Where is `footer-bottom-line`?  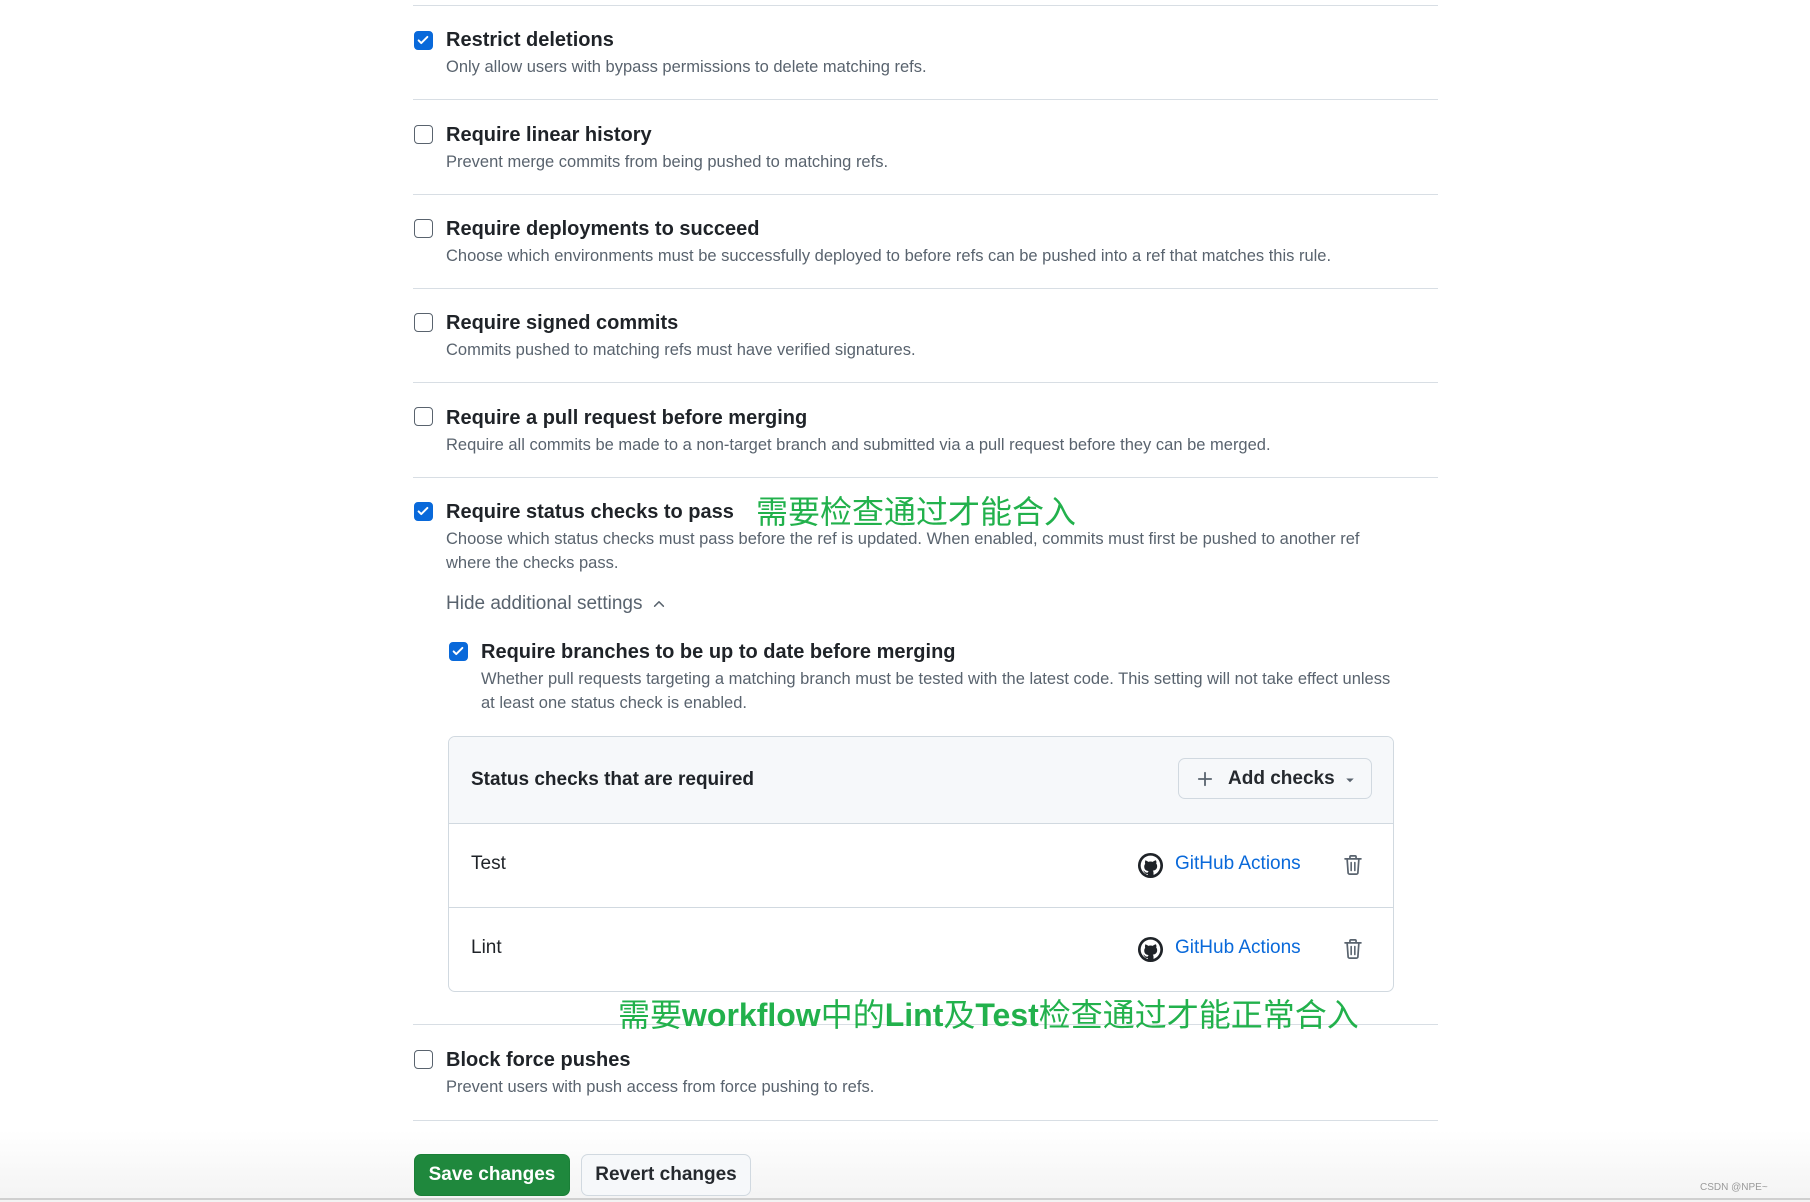 footer-bottom-line is located at coordinates (905, 1199).